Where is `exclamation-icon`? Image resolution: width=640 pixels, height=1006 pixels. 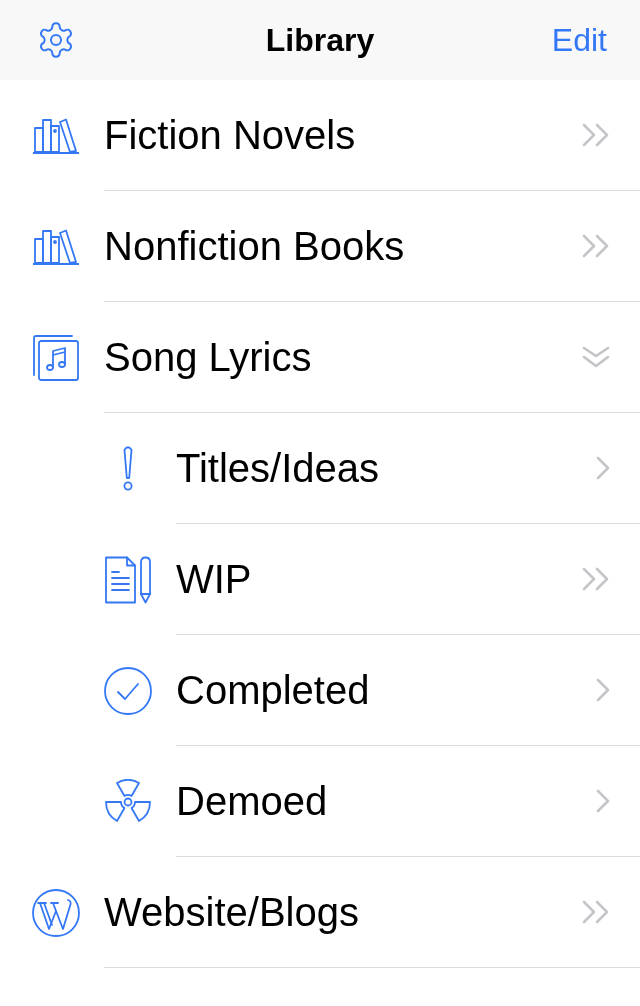 exclamation-icon is located at coordinates (128, 468).